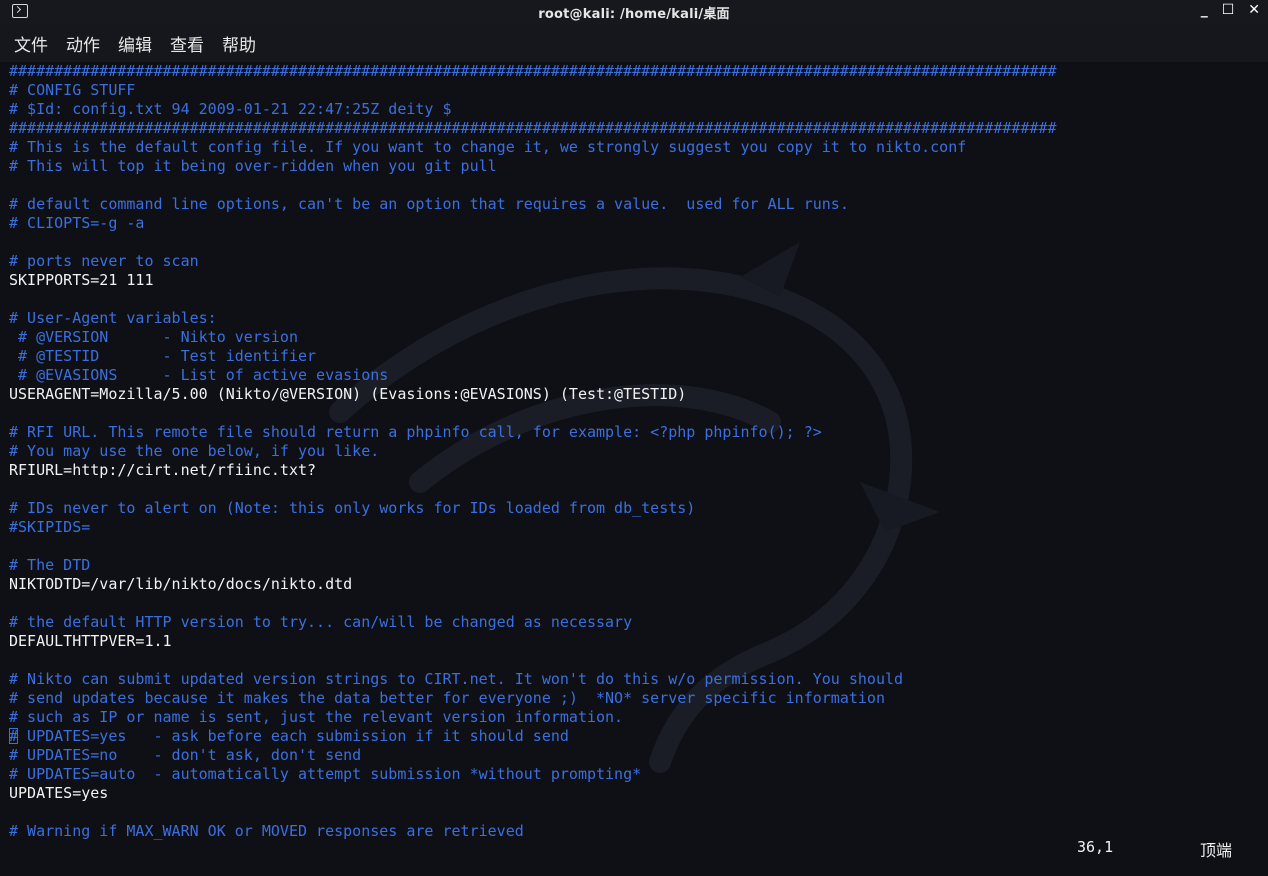  Describe the element at coordinates (199, 375) in the screenshot. I see `line-text: # @EVASIONS - List of active evasions` at that location.